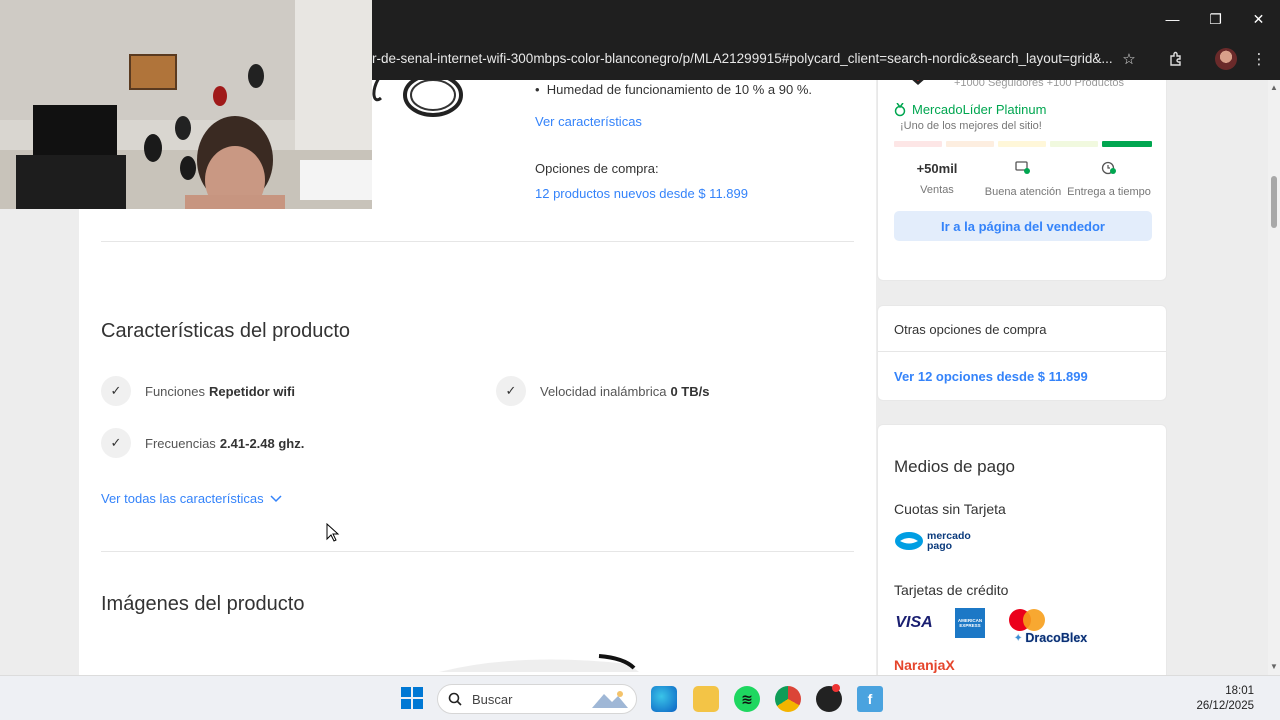 The width and height of the screenshot is (1280, 720). I want to click on clock-check-icon, so click(1108, 168).